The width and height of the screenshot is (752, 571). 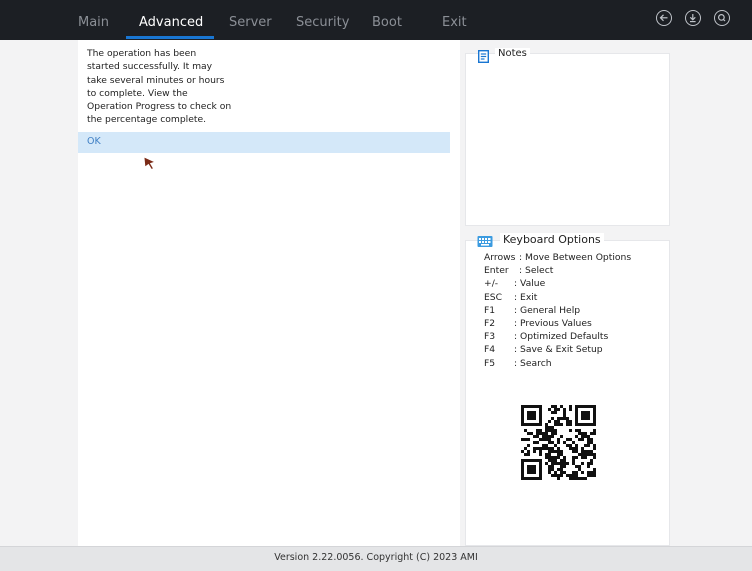 I want to click on list-item: ESC : Exit, so click(x=557, y=297).